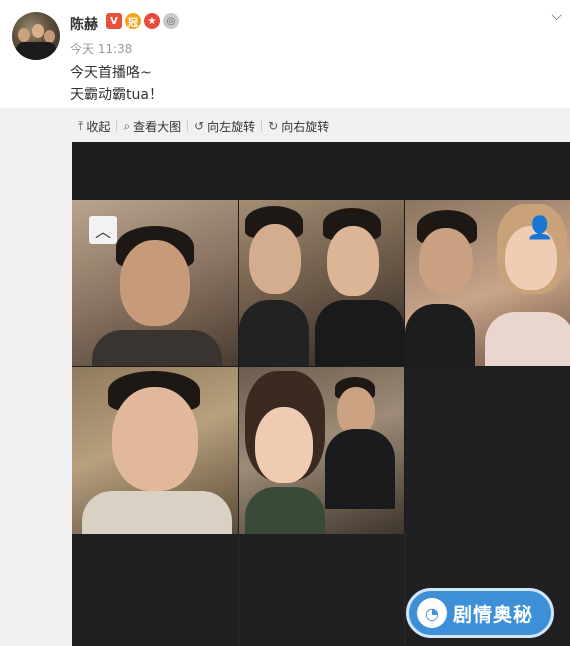 This screenshot has width=570, height=646. What do you see at coordinates (36, 36) in the screenshot?
I see `avatar` at bounding box center [36, 36].